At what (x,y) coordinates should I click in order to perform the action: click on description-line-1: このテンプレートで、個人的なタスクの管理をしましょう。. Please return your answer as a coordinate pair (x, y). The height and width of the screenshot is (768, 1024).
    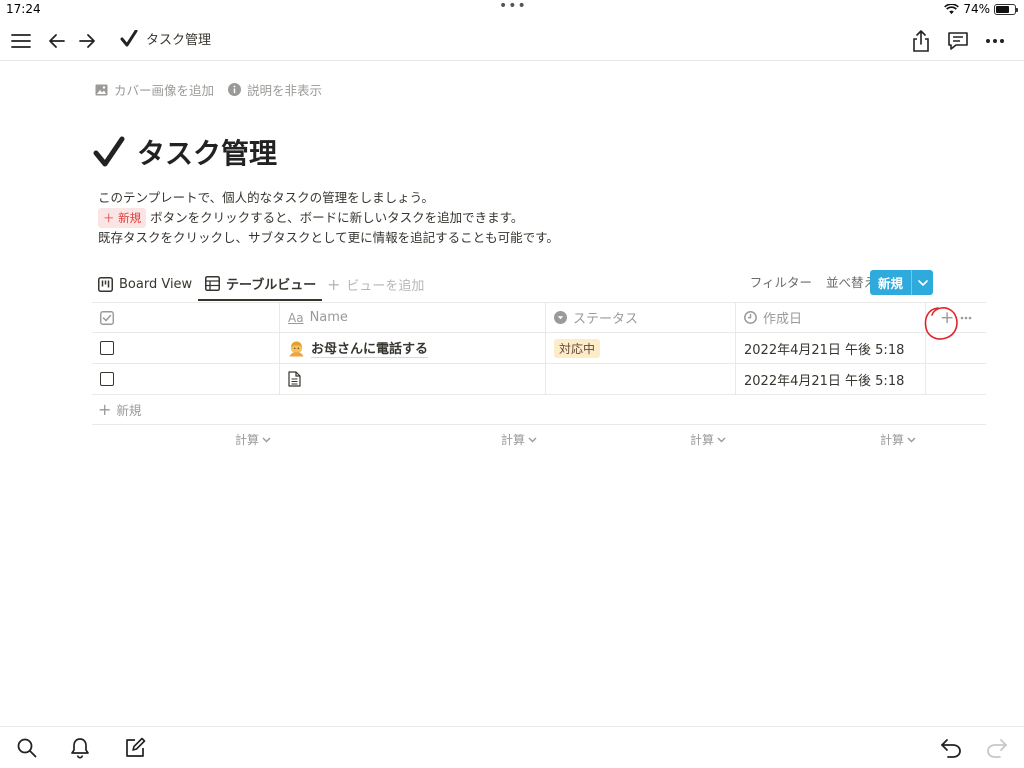
    Looking at the image, I should click on (266, 197).